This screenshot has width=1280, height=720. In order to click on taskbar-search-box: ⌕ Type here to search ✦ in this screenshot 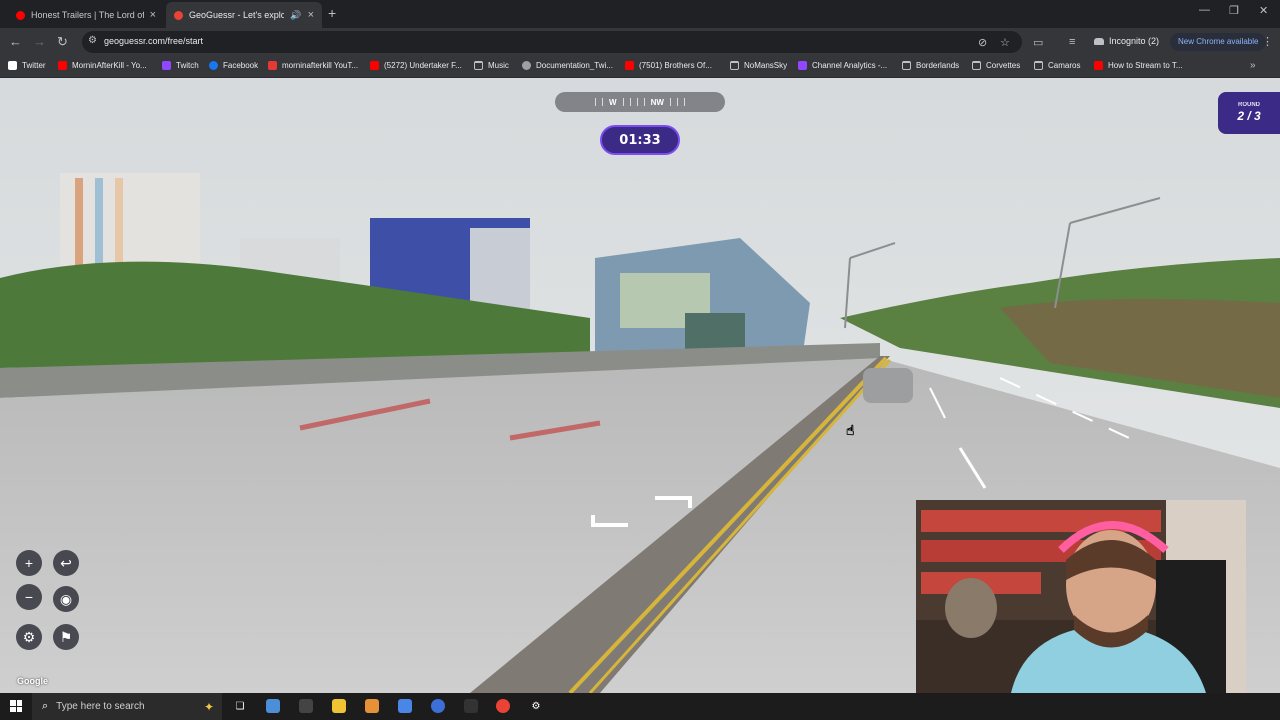, I will do `click(127, 706)`.